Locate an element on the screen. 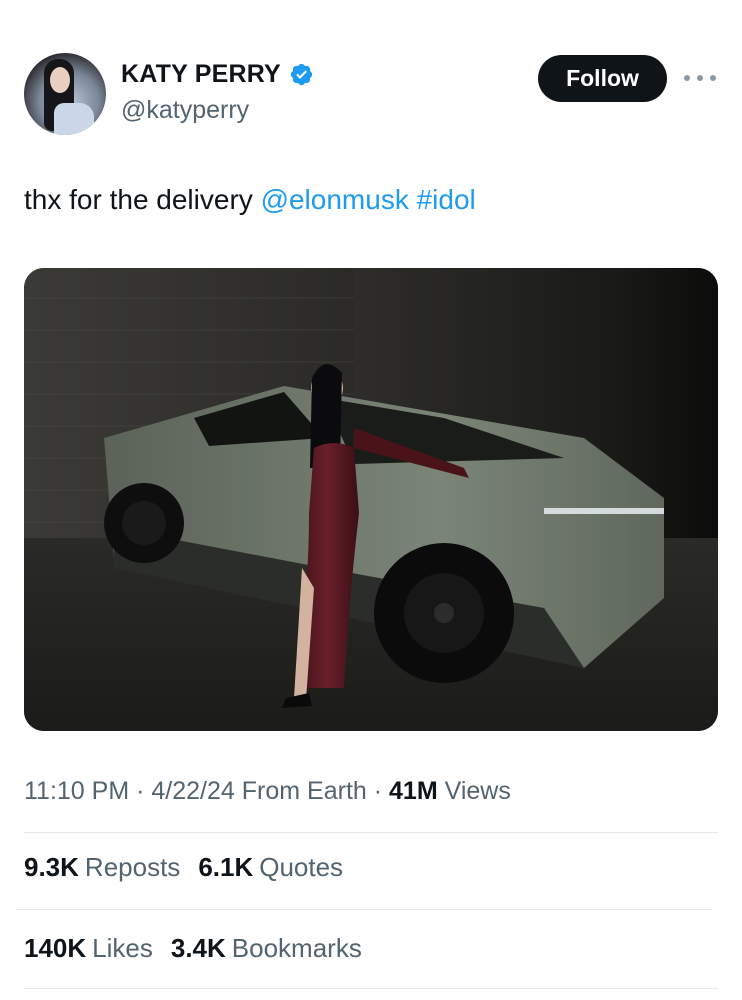  avatar-dress is located at coordinates (74, 119).